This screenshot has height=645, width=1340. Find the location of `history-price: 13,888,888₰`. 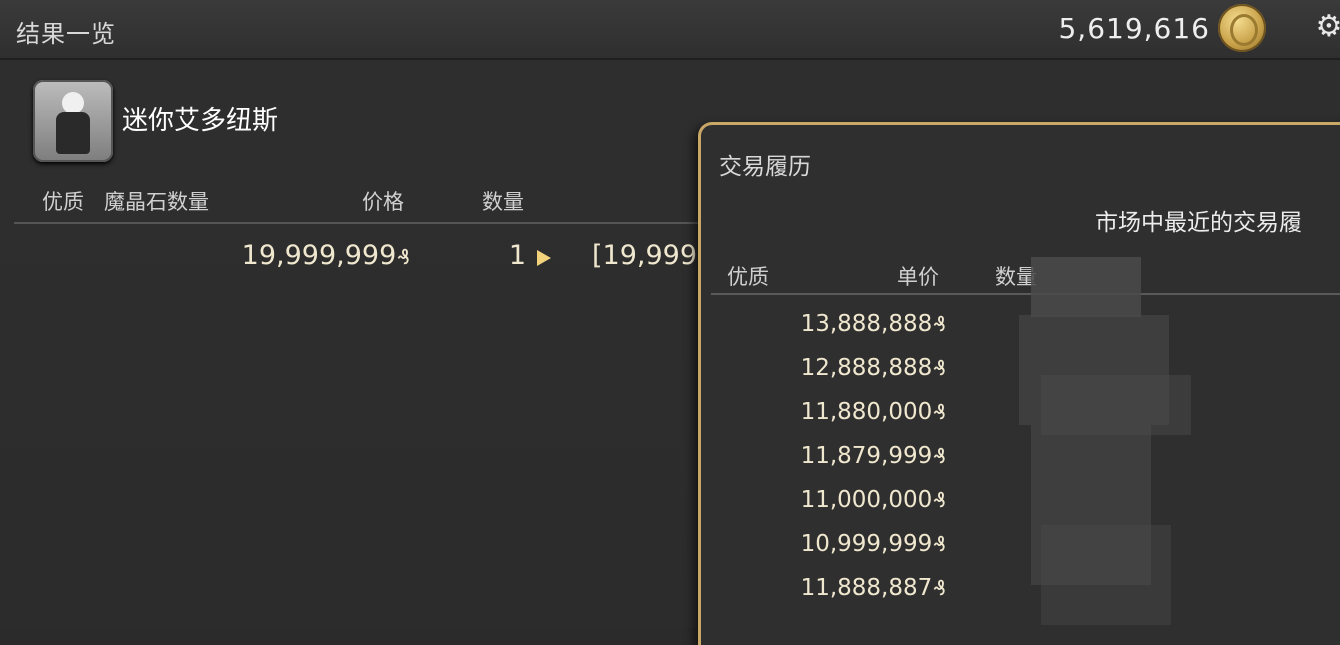

history-price: 13,888,888₰ is located at coordinates (853, 324).